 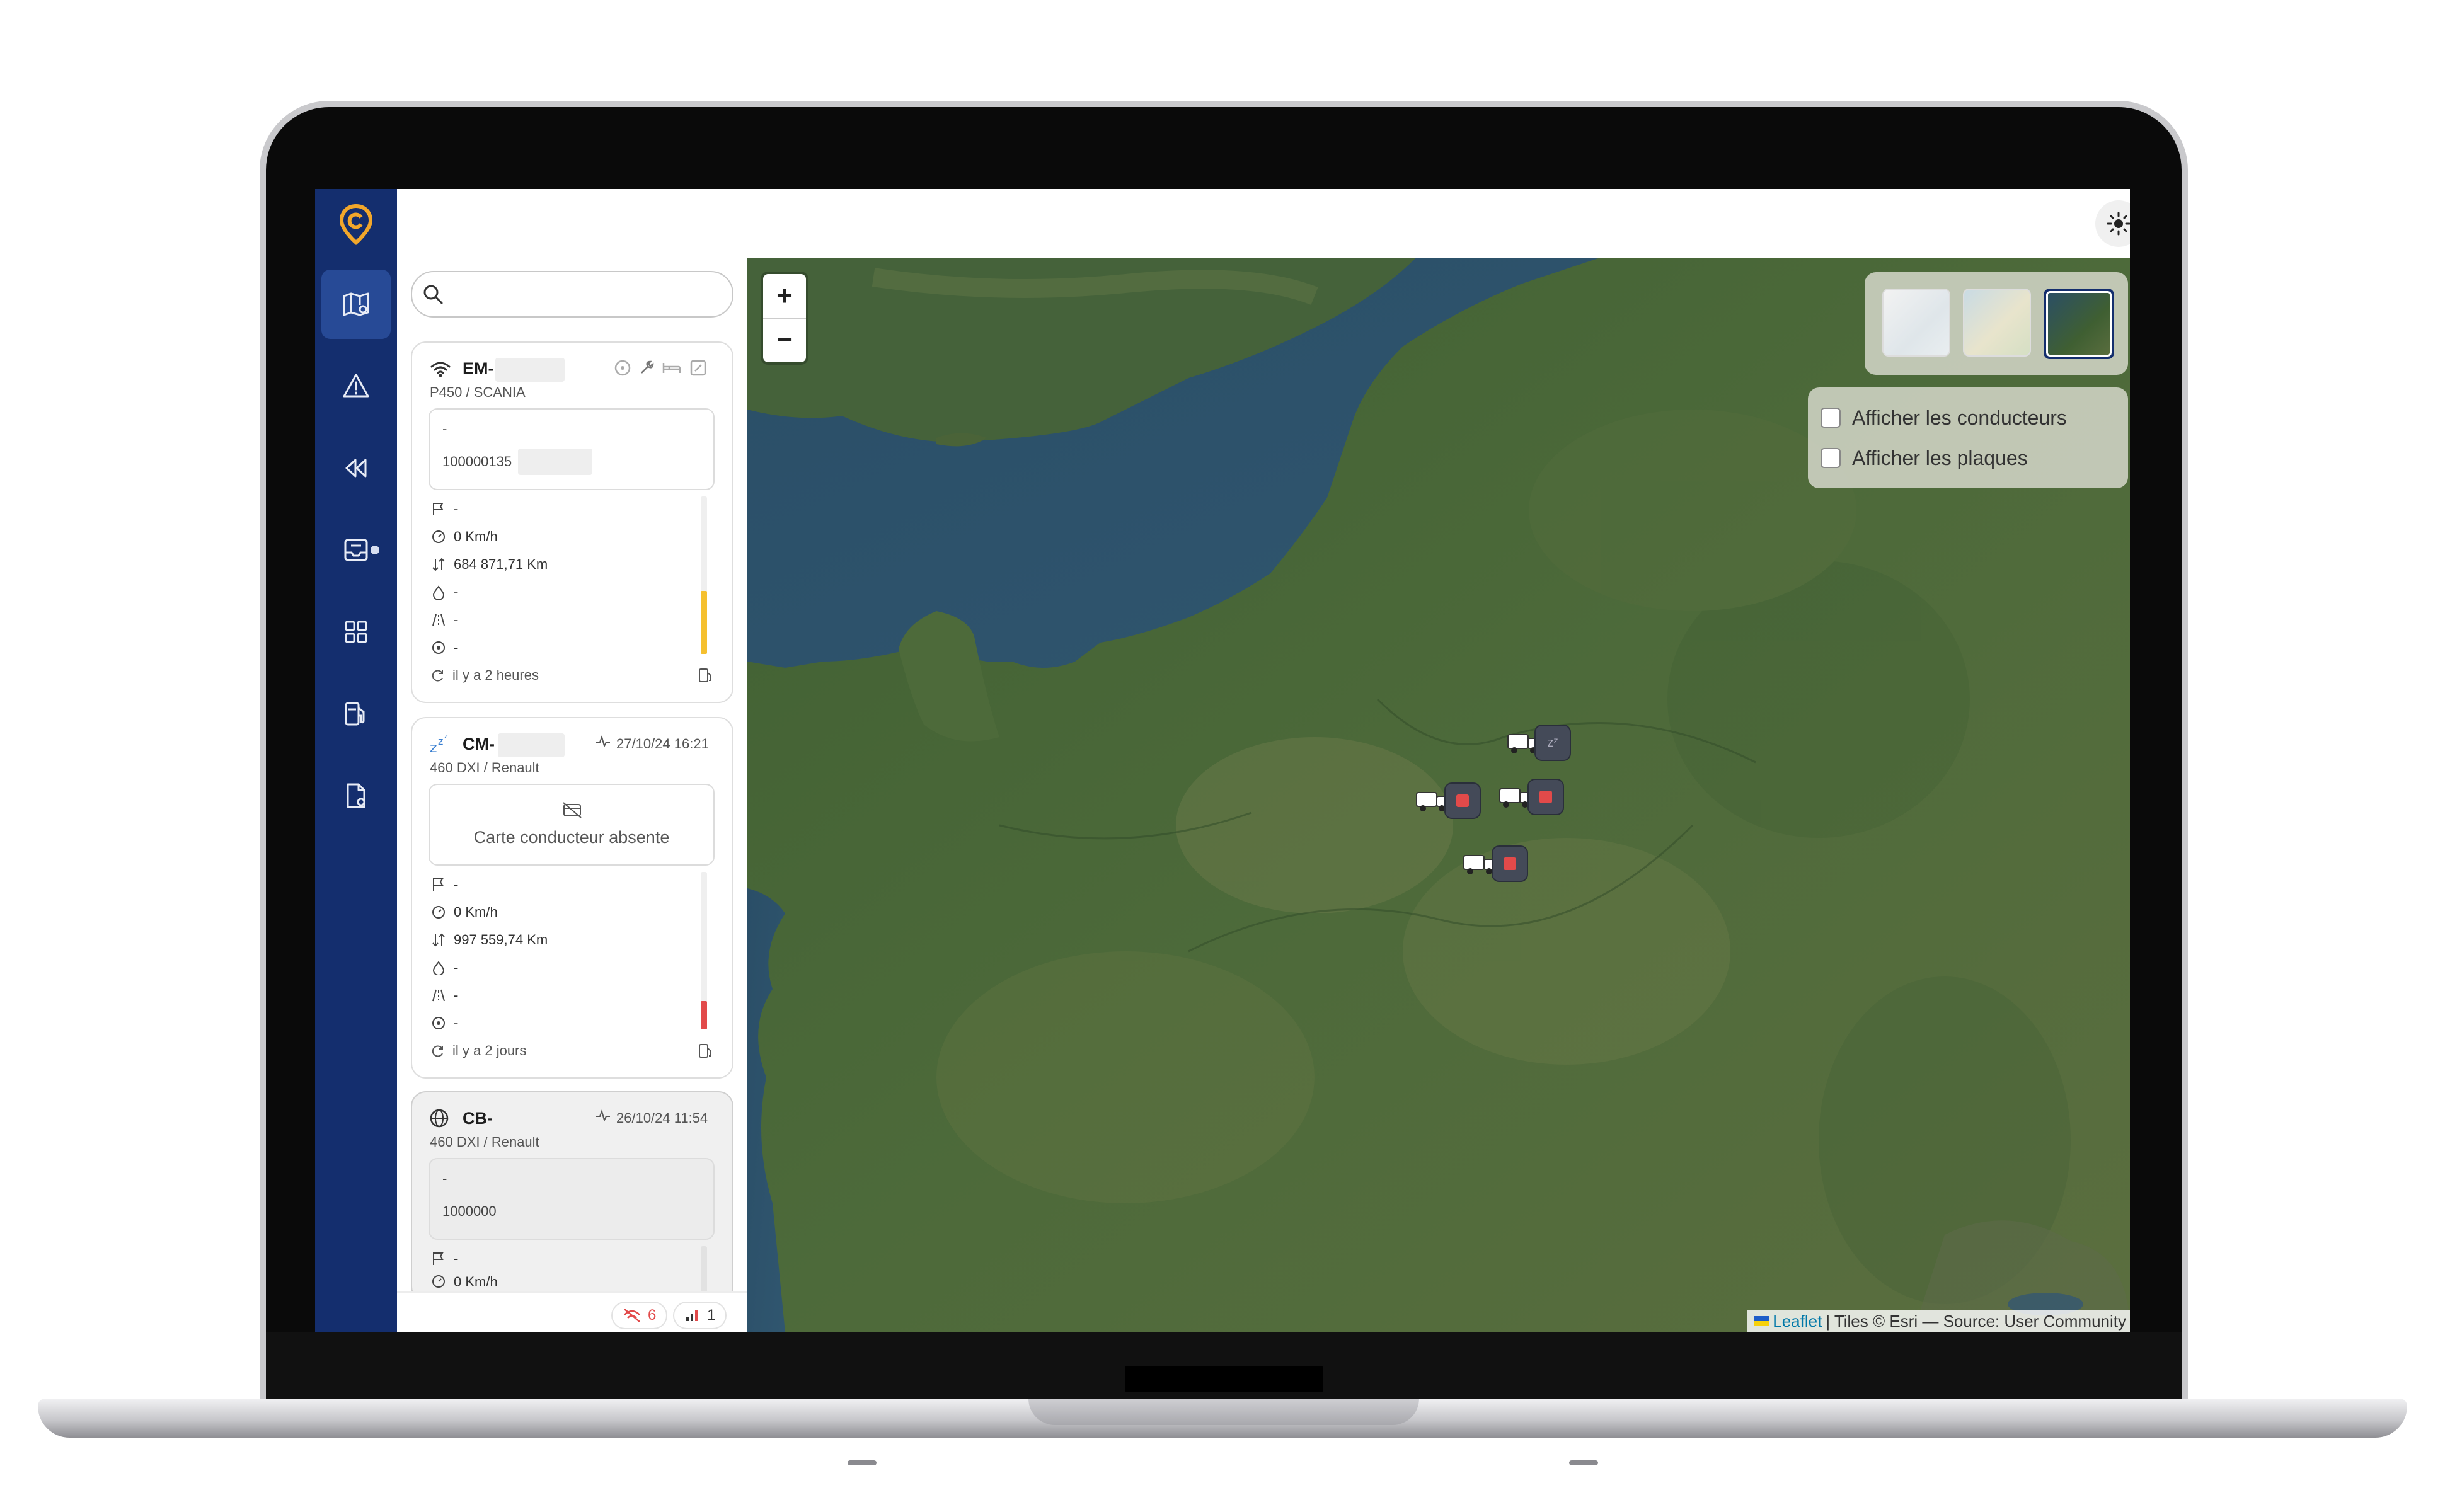 I want to click on document-icon, so click(x=356, y=795).